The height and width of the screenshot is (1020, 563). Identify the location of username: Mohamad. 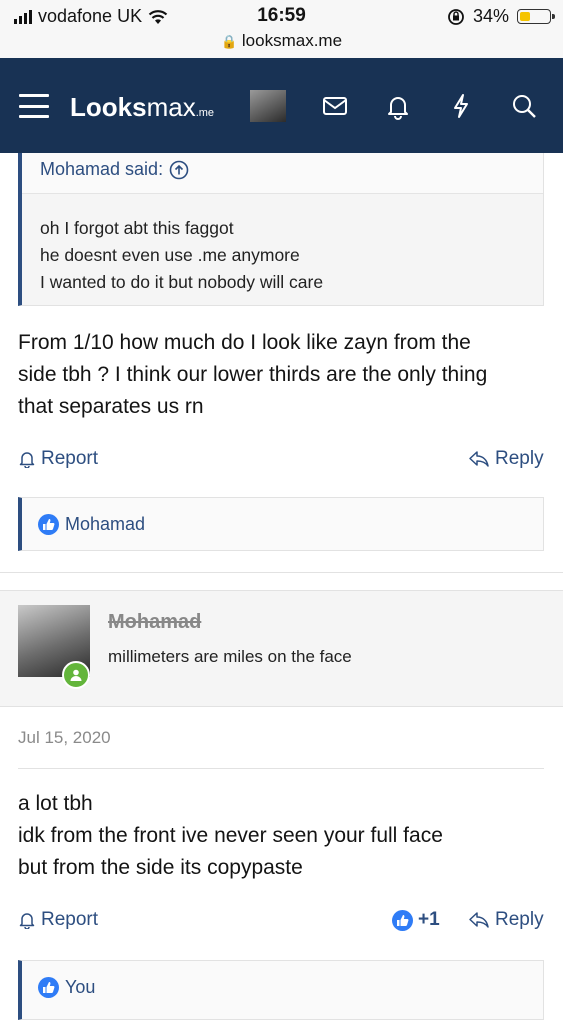
(154, 622).